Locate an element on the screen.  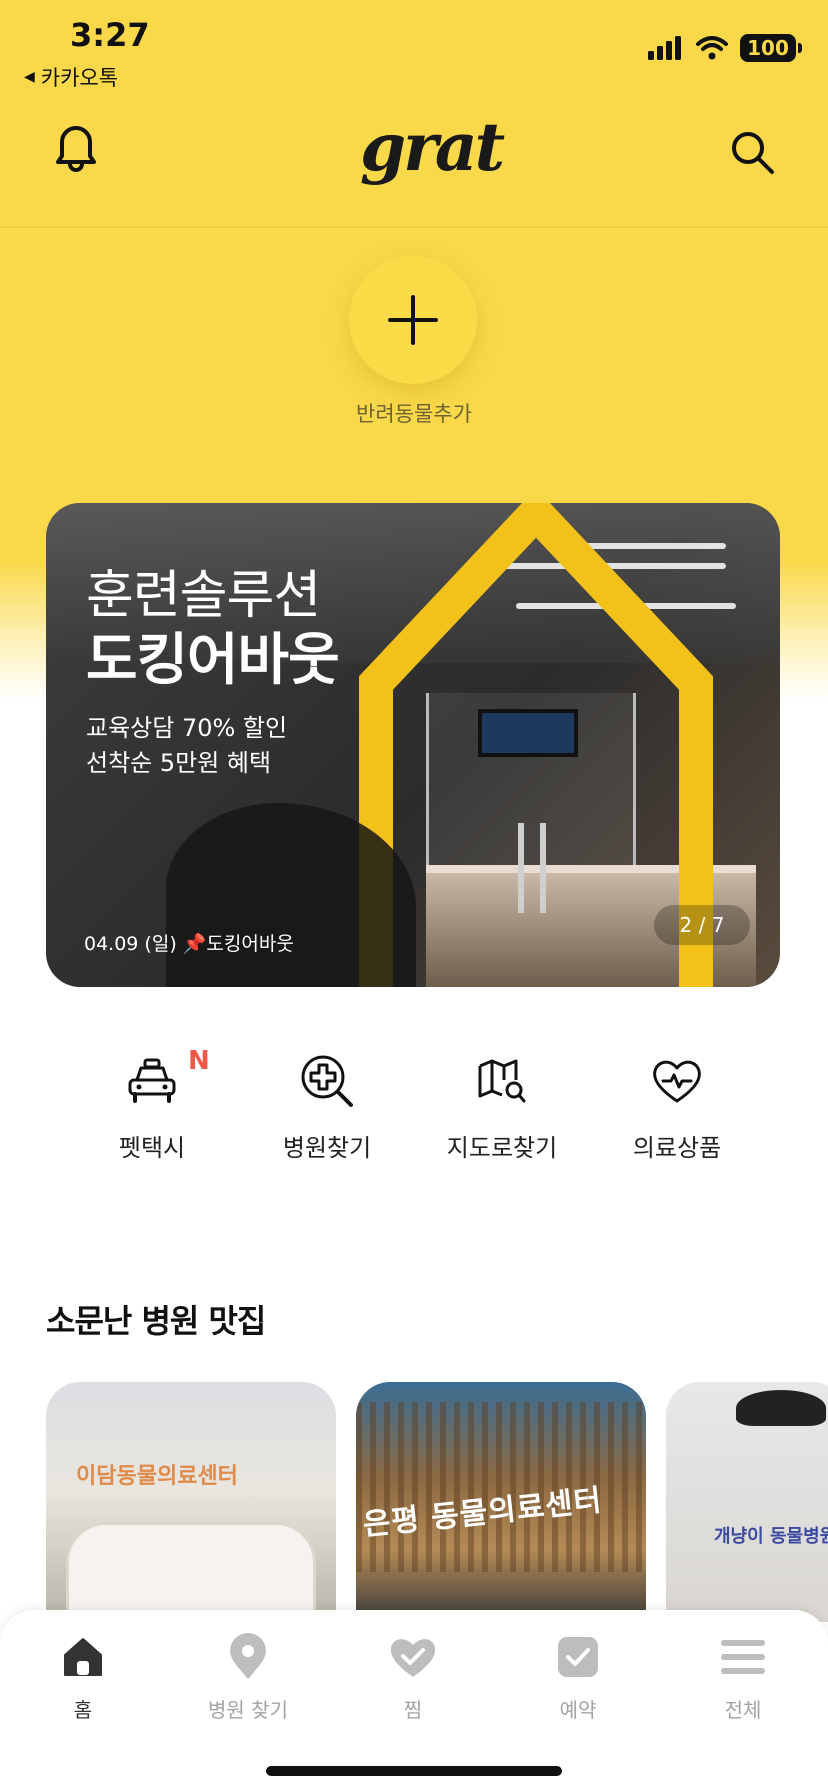
battery-indicator: 100 is located at coordinates (771, 48).